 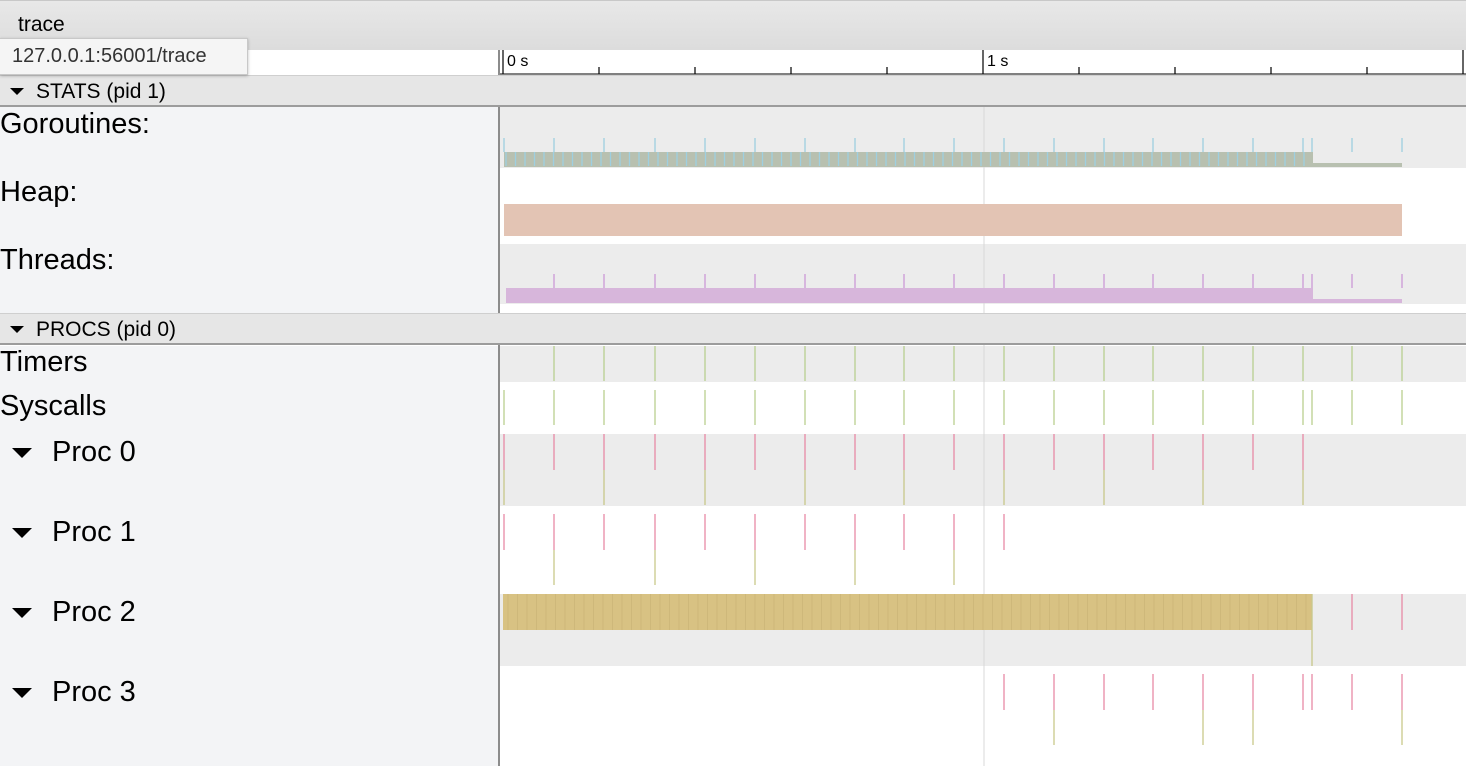 I want to click on track-label-timers: Timers, so click(x=44, y=362).